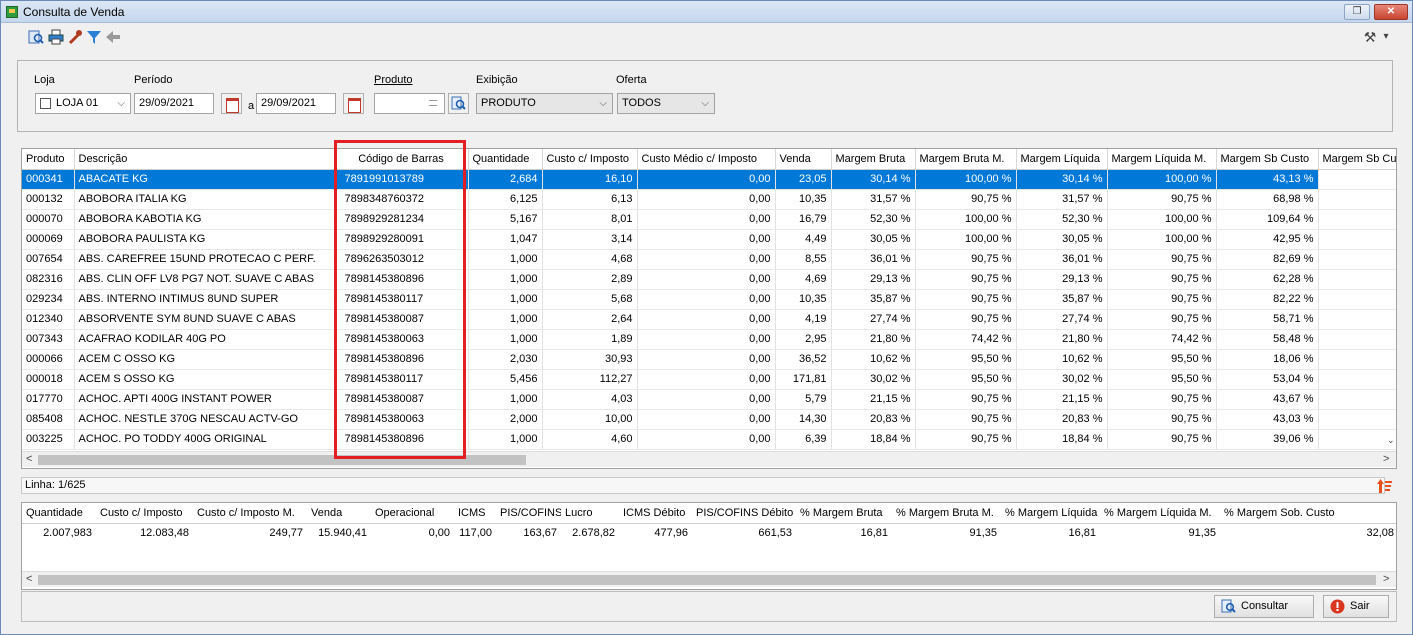 The height and width of the screenshot is (635, 1413). I want to click on table-cell: 2,684, so click(505, 179).